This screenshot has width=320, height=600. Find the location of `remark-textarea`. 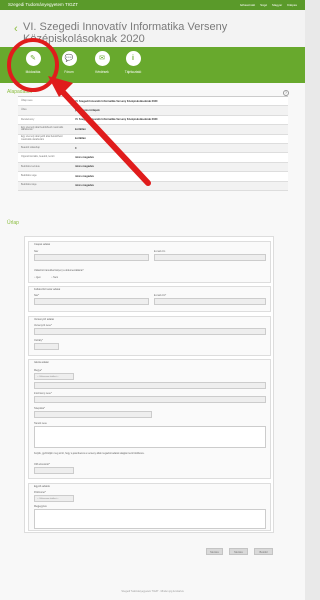

remark-textarea is located at coordinates (150, 519).